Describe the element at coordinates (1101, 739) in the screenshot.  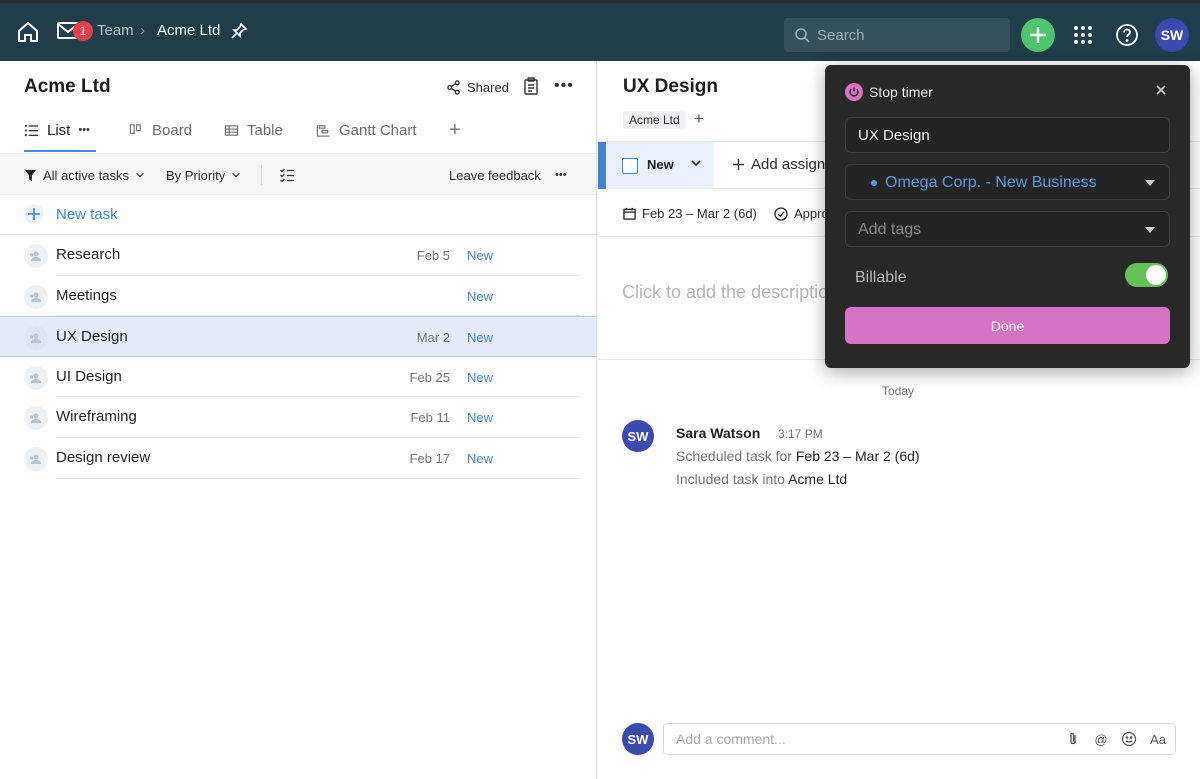
I see `mention-icon: @` at that location.